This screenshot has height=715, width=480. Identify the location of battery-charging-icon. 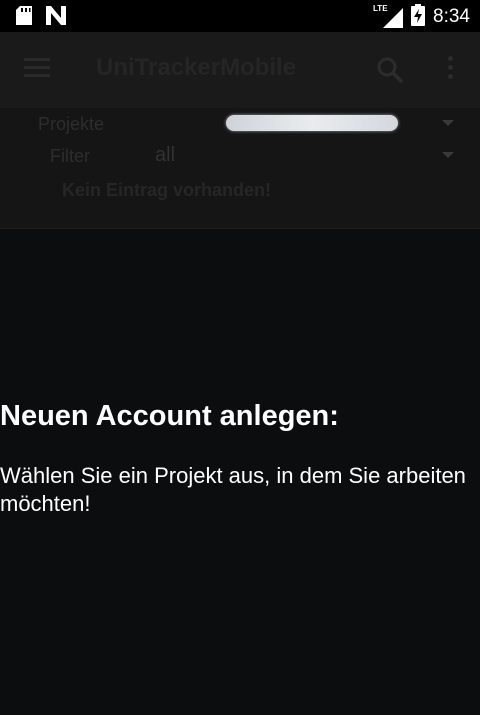
(418, 17).